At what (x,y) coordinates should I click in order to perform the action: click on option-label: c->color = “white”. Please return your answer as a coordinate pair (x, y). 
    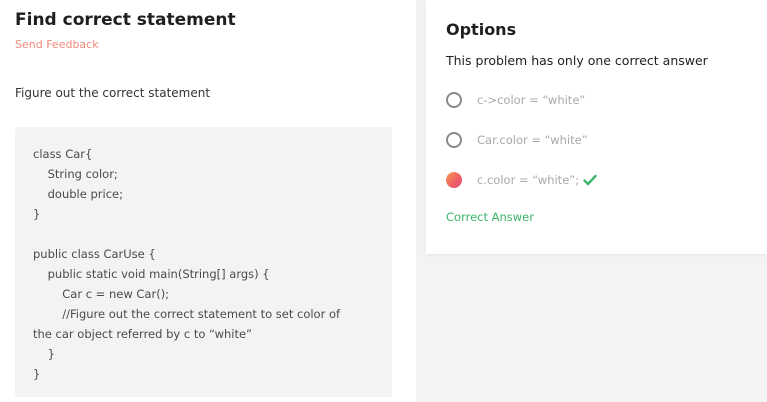
    Looking at the image, I should click on (531, 100).